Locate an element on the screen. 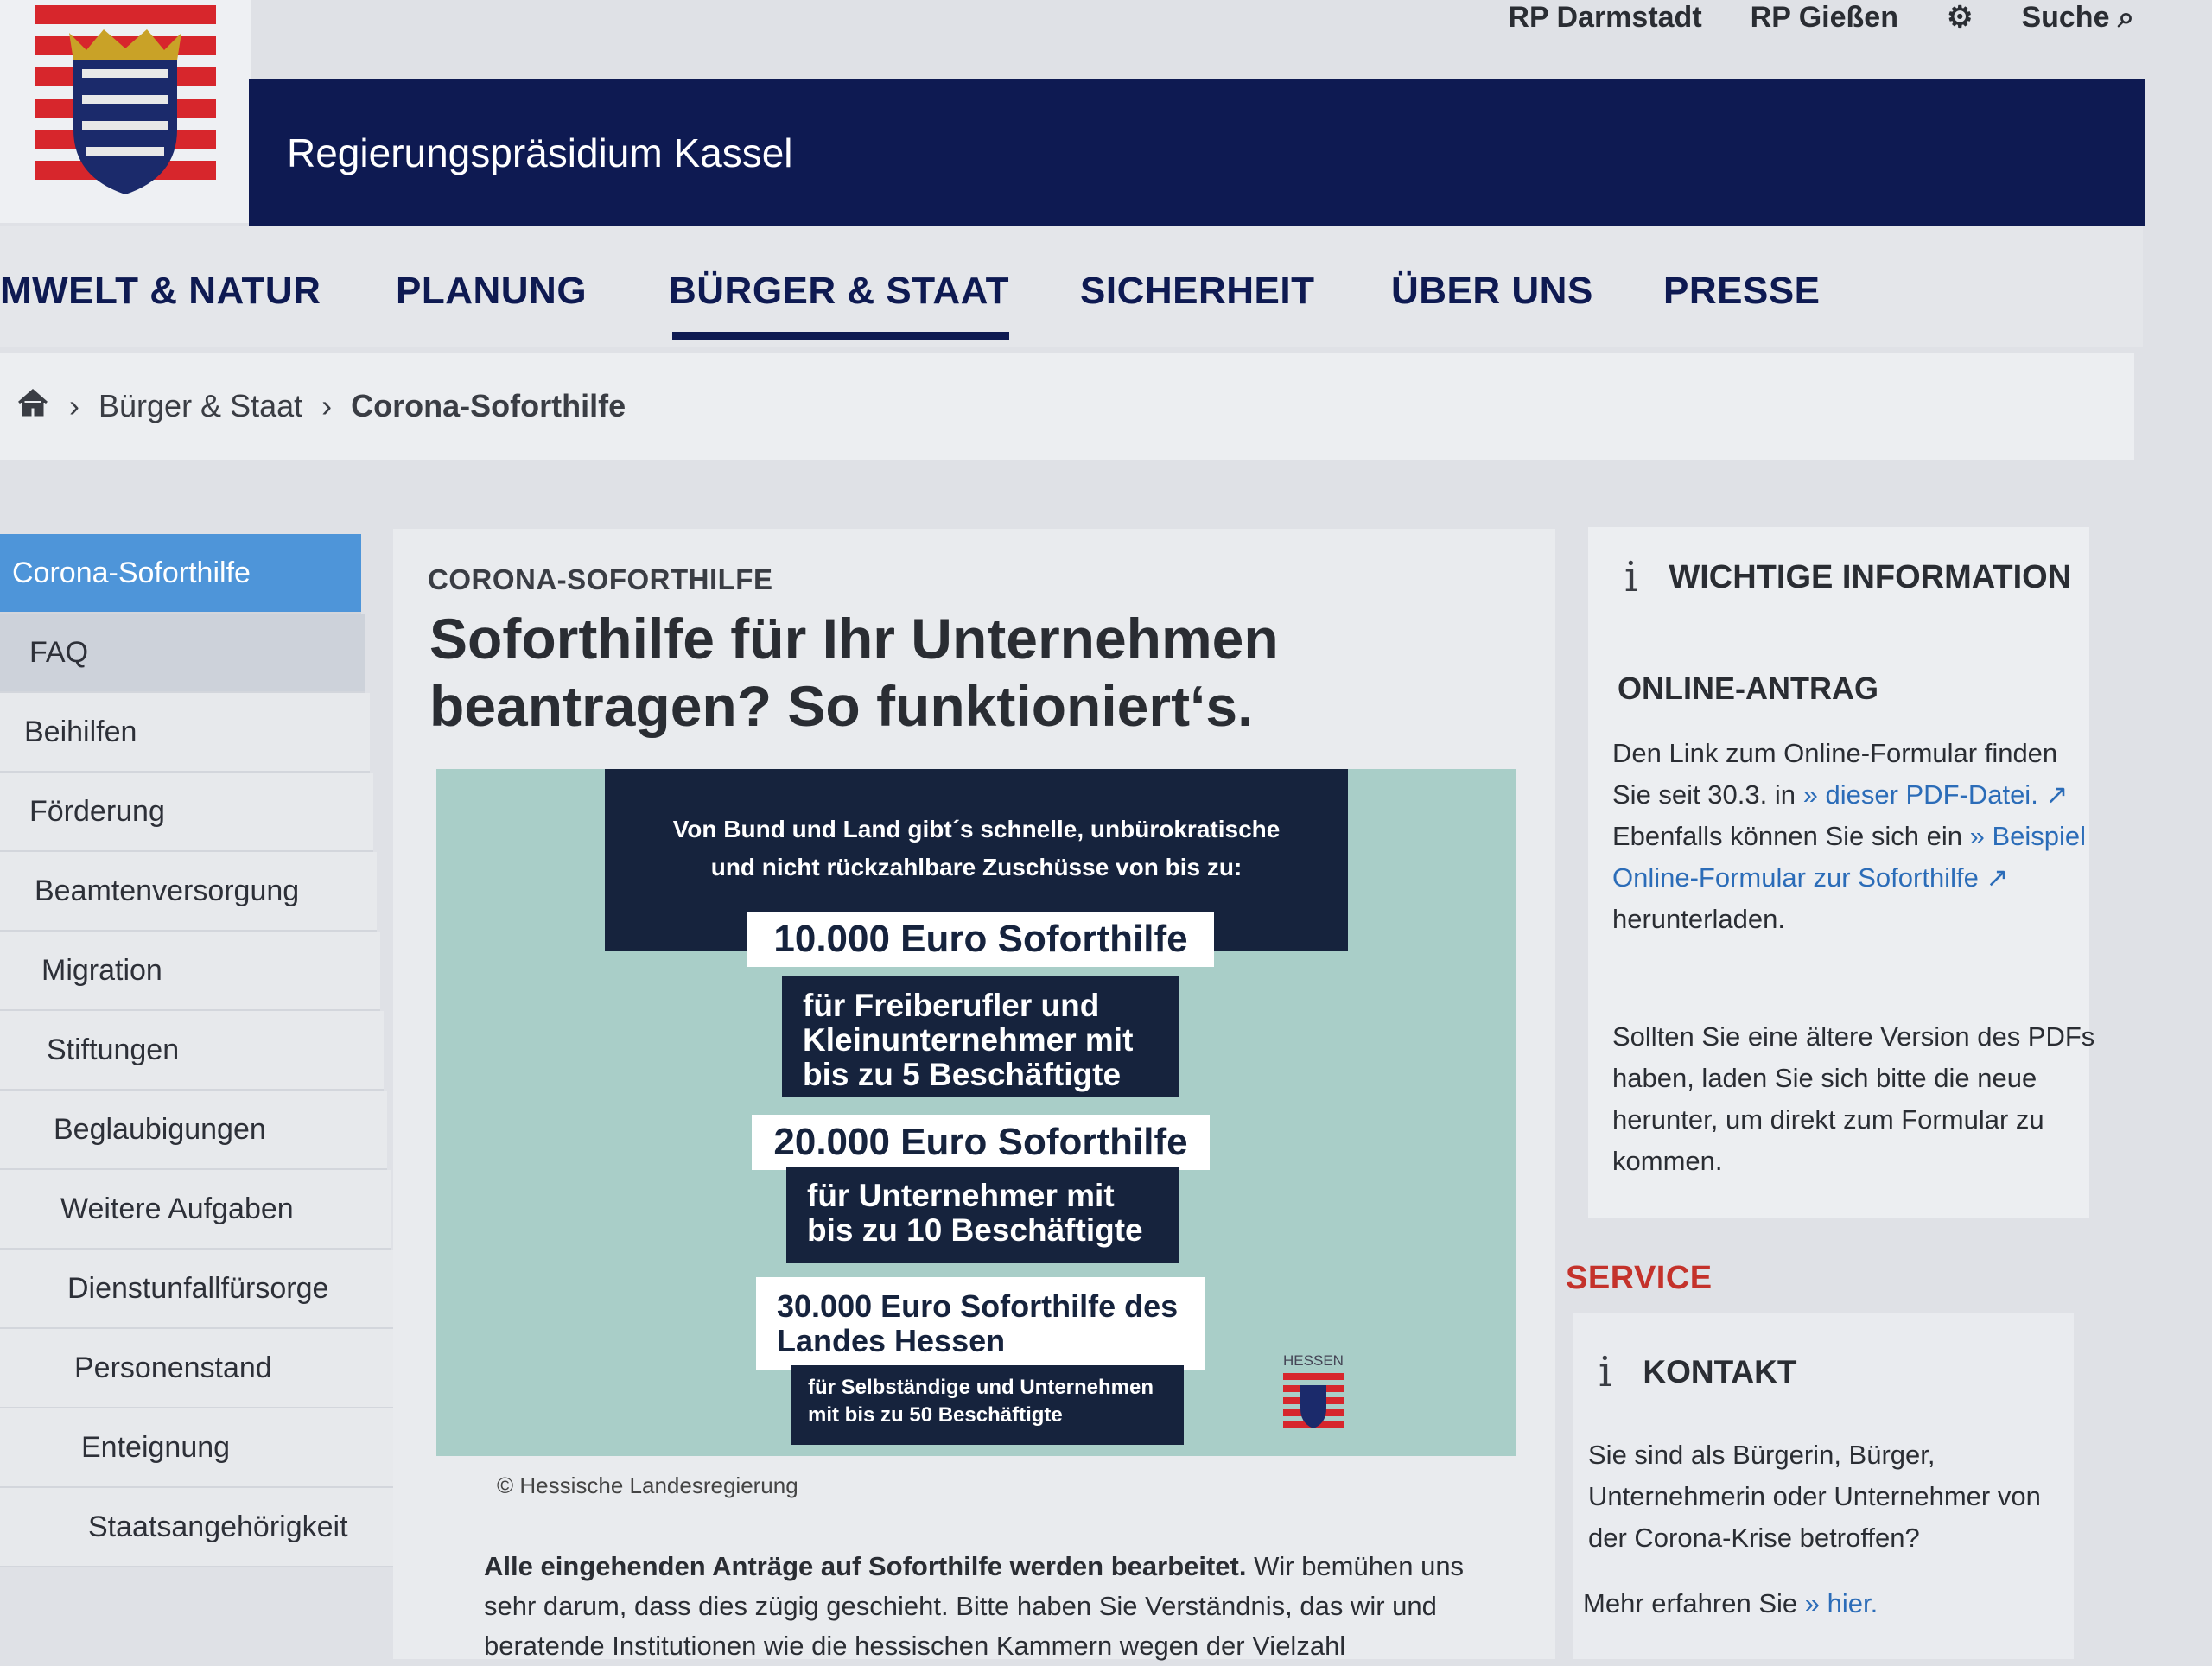 The height and width of the screenshot is (1666, 2212). tier2-amount: 20.000 Euro Soforthilfe is located at coordinates (981, 1143).